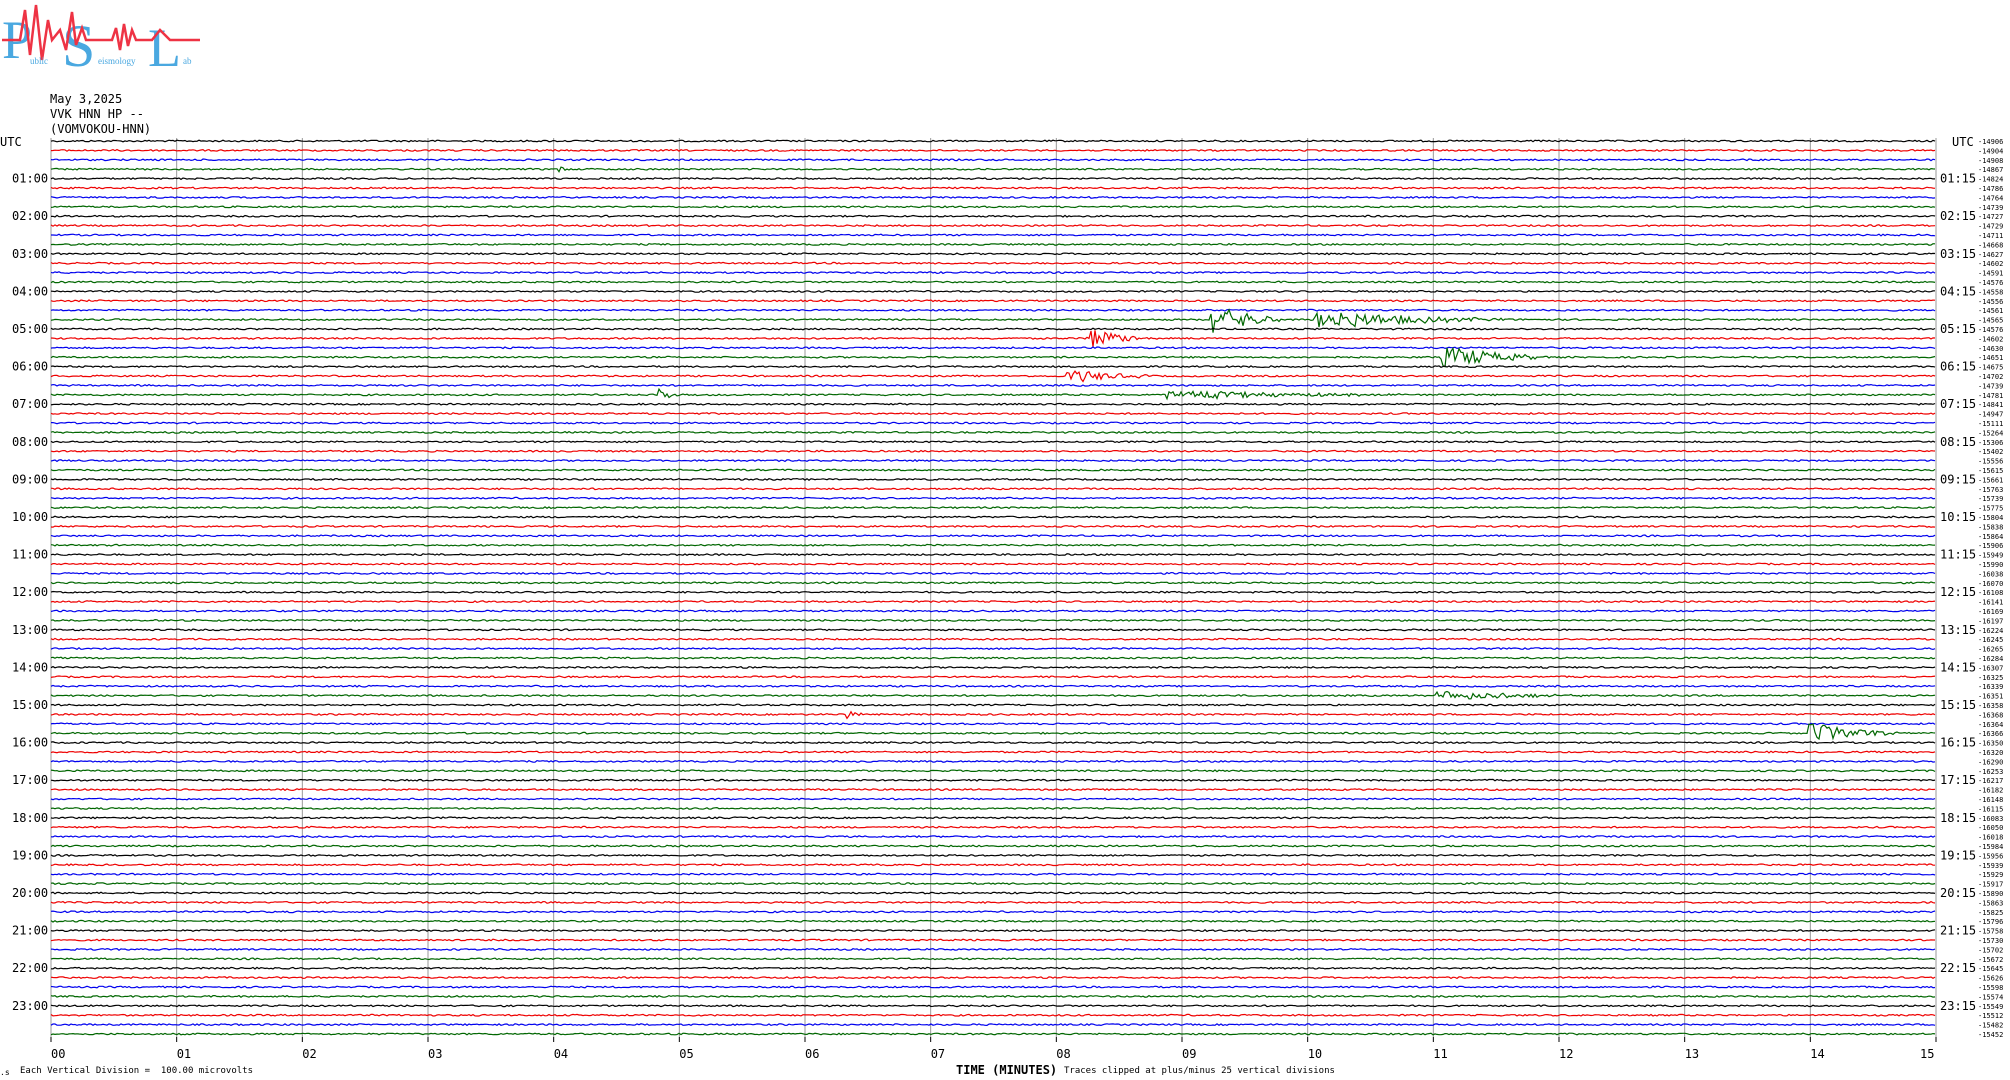 This screenshot has height=1080, width=2010. Describe the element at coordinates (993, 1049) in the screenshot. I see `x-axis-ticks: 00 01 02 03 04 05 06 07 08 09 10 11 12 13 14 15` at that location.